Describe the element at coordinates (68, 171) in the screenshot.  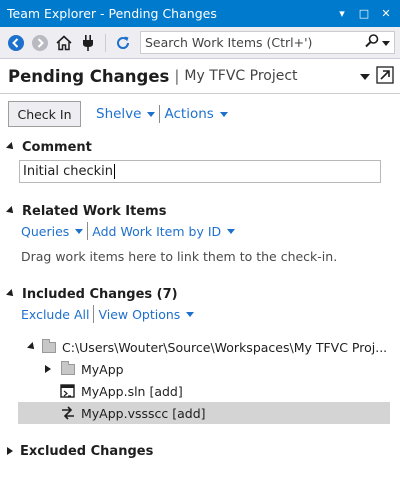
I see `comment-text: Initial checkin` at that location.